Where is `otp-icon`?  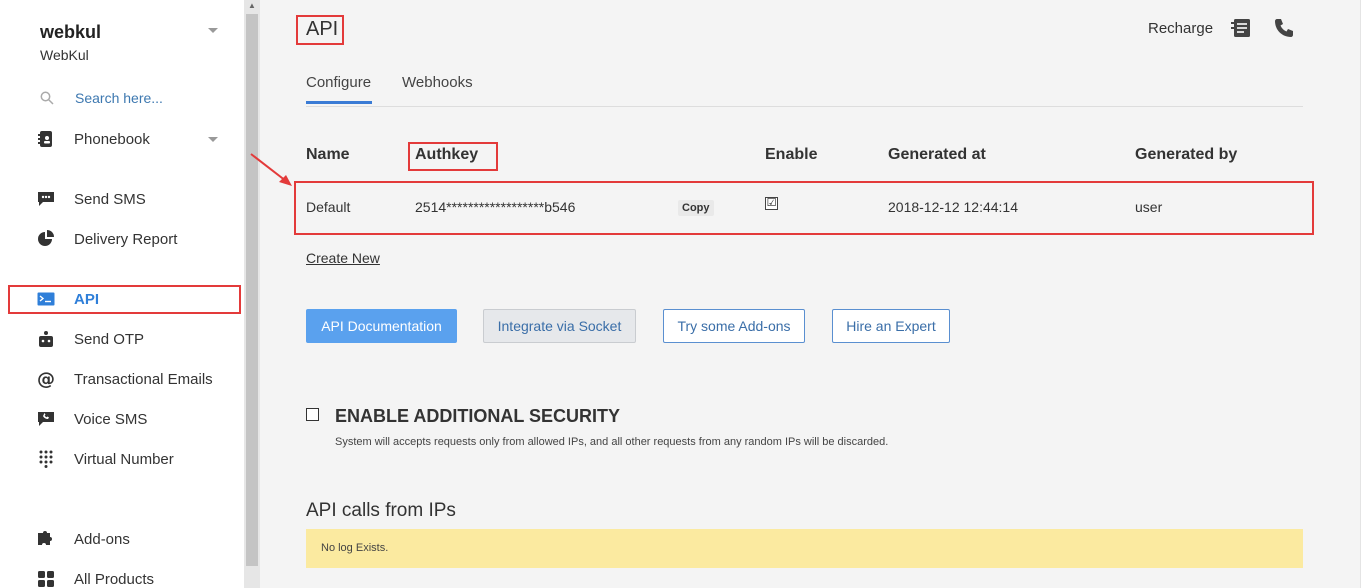
otp-icon is located at coordinates (46, 339).